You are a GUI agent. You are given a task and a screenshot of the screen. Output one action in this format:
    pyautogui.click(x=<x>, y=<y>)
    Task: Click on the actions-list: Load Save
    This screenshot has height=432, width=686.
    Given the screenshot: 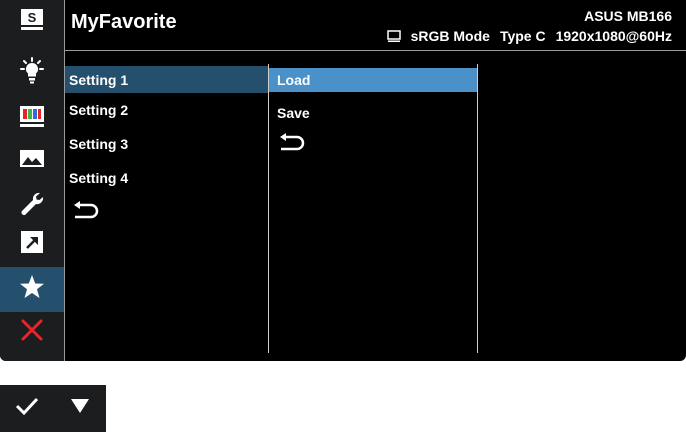 What is the action you would take?
    pyautogui.click(x=373, y=114)
    